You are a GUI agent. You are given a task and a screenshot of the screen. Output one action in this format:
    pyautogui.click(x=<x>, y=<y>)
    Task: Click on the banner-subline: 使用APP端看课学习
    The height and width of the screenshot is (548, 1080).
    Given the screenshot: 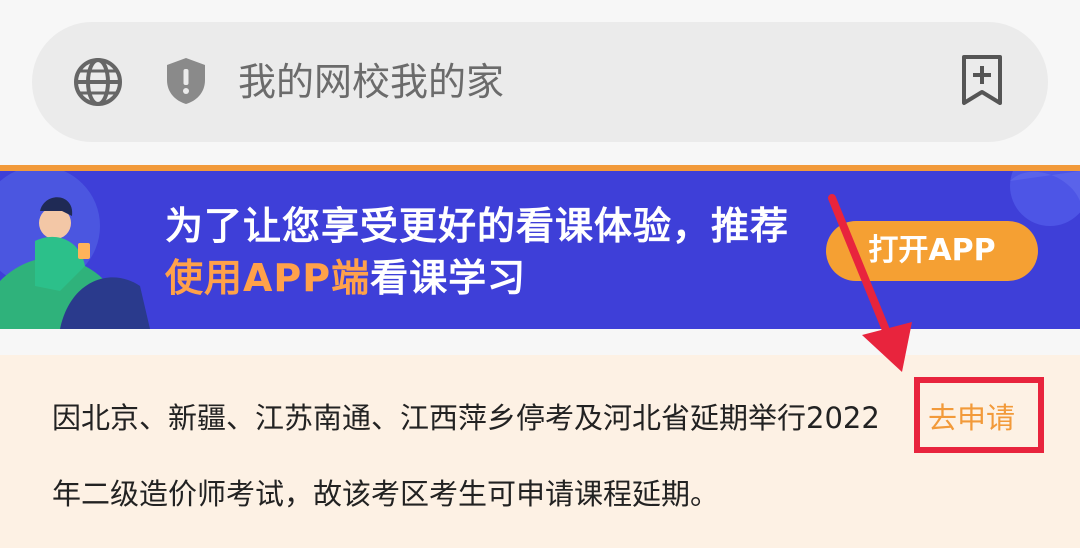 What is the action you would take?
    pyautogui.click(x=345, y=278)
    